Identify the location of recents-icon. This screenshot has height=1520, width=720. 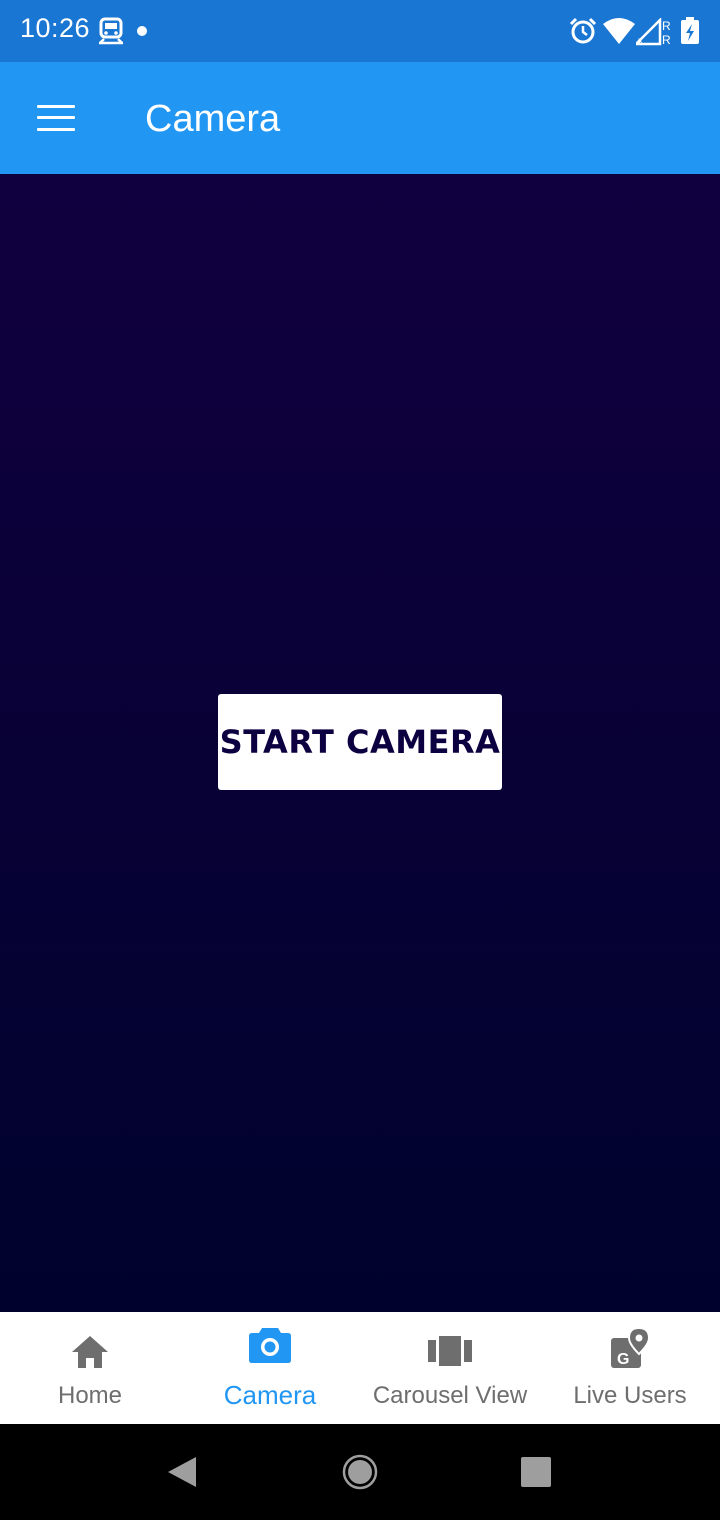
(536, 1472).